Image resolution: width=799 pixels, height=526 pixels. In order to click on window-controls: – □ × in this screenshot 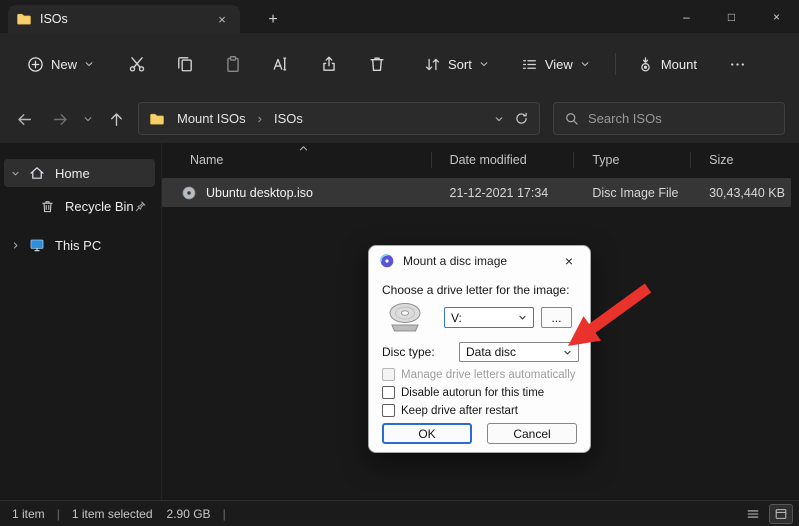, I will do `click(731, 16)`.